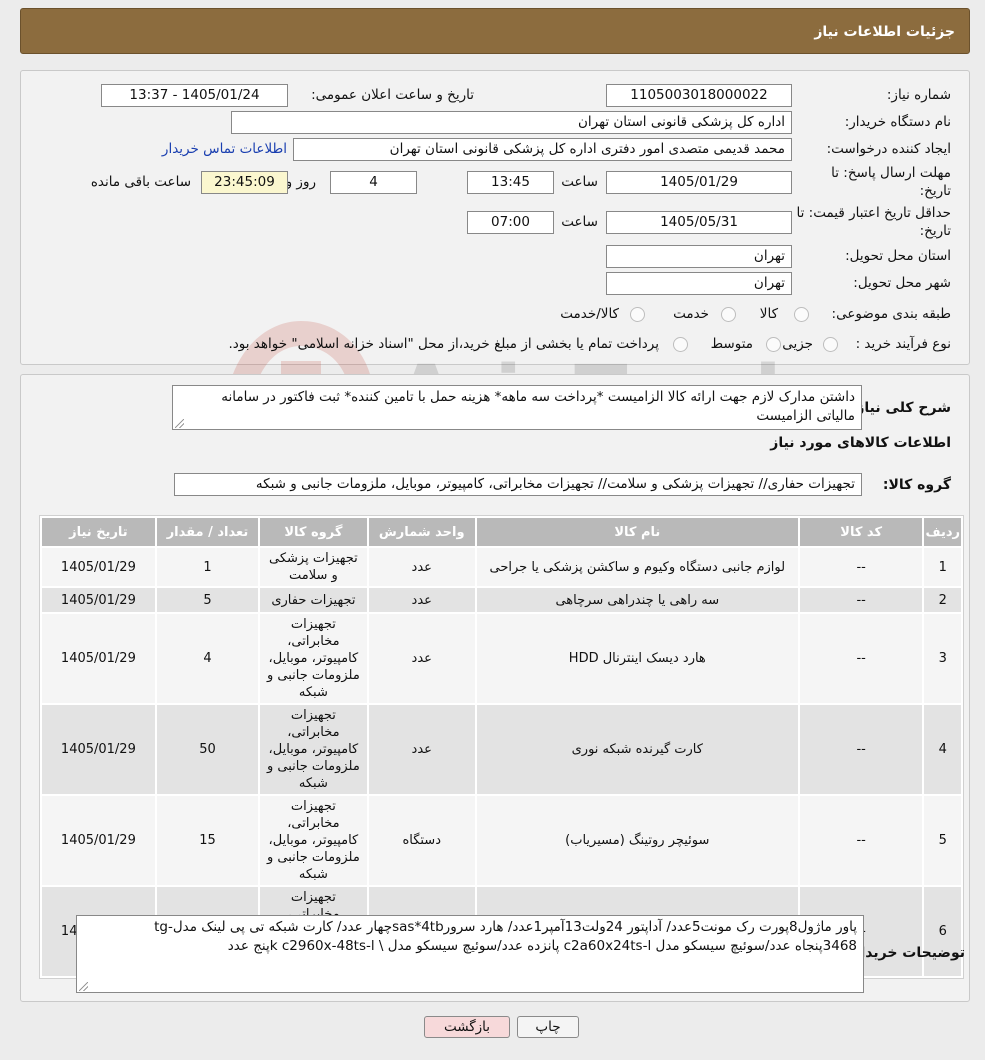  Describe the element at coordinates (884, 32) in the screenshot. I see `page-title: جزئیات اطلاعات نیاز` at that location.